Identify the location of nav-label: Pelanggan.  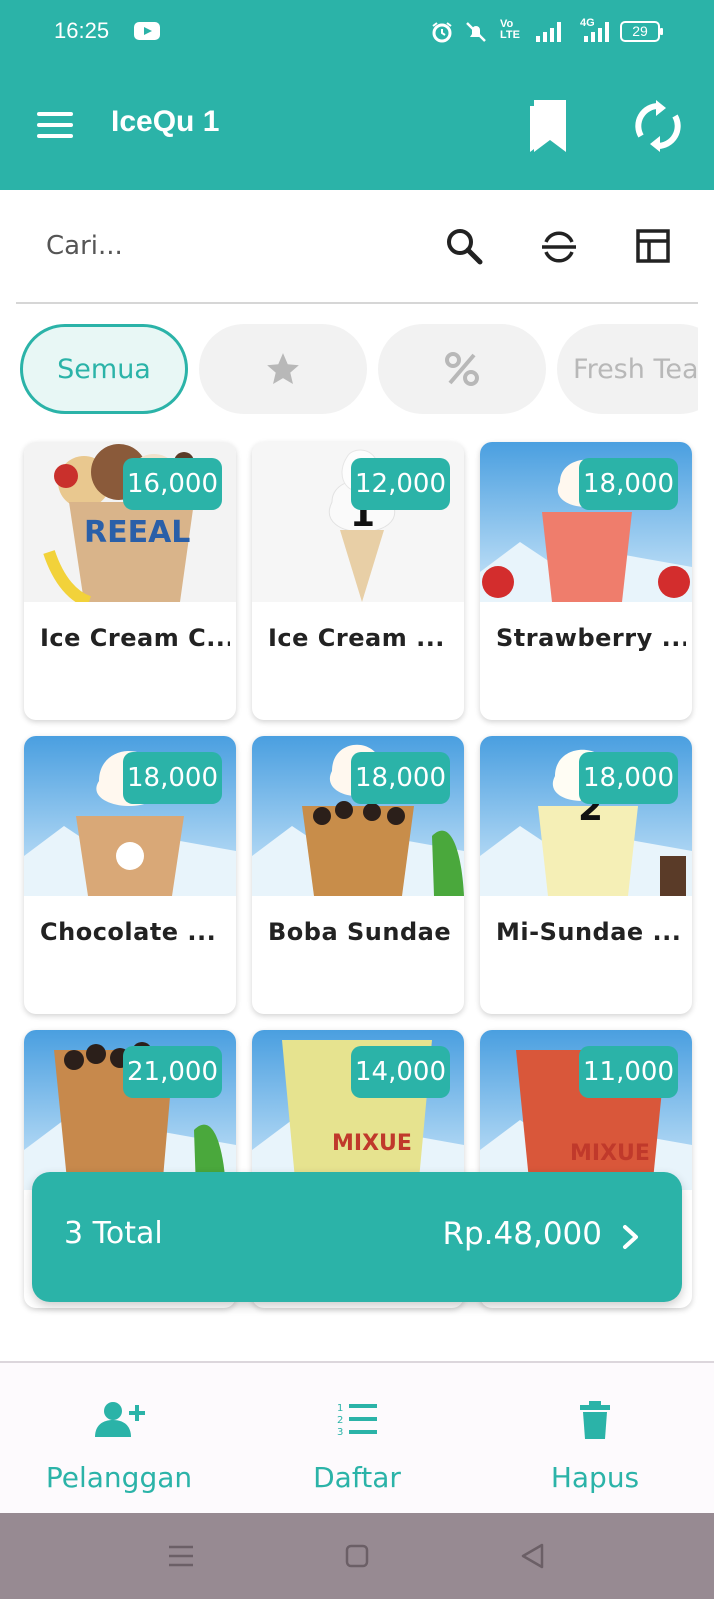
(119, 1477).